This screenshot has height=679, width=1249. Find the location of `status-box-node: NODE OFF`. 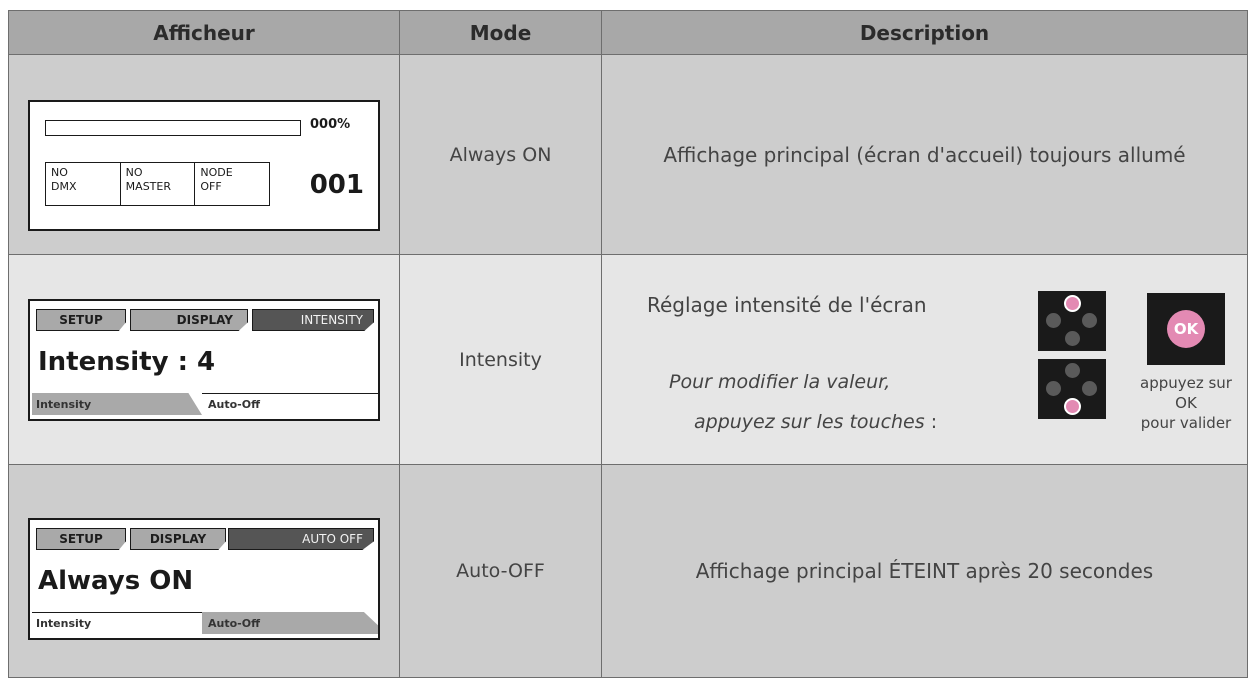

status-box-node: NODE OFF is located at coordinates (232, 184).